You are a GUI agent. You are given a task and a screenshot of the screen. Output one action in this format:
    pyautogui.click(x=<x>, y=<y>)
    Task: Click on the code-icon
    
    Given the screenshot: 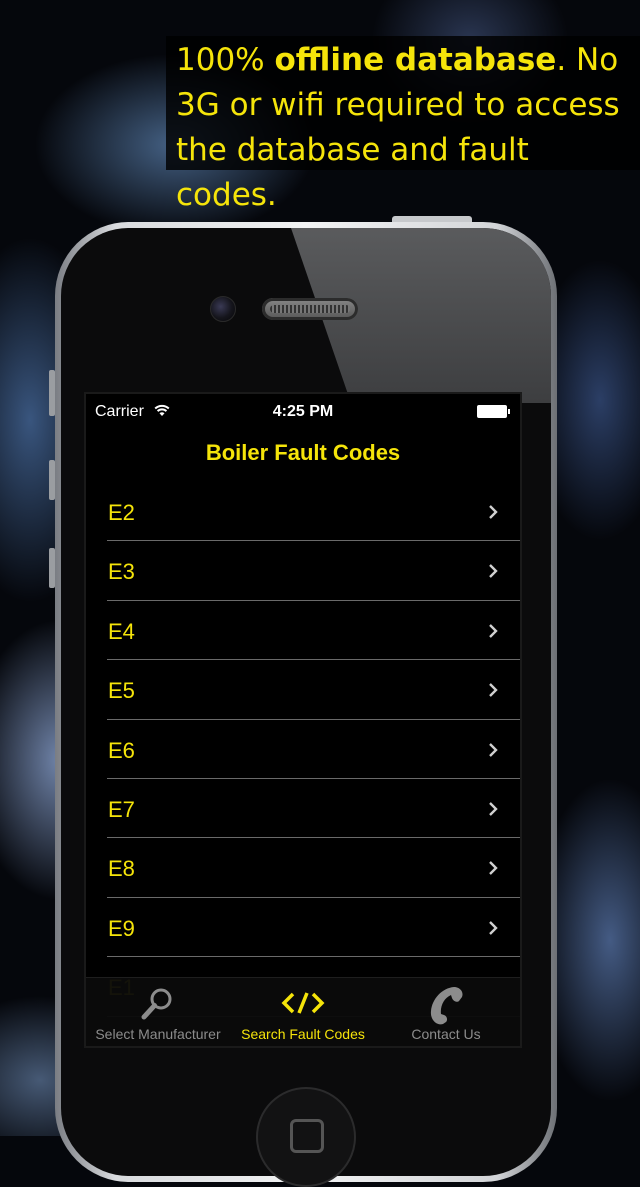 What is the action you would take?
    pyautogui.click(x=303, y=1003)
    